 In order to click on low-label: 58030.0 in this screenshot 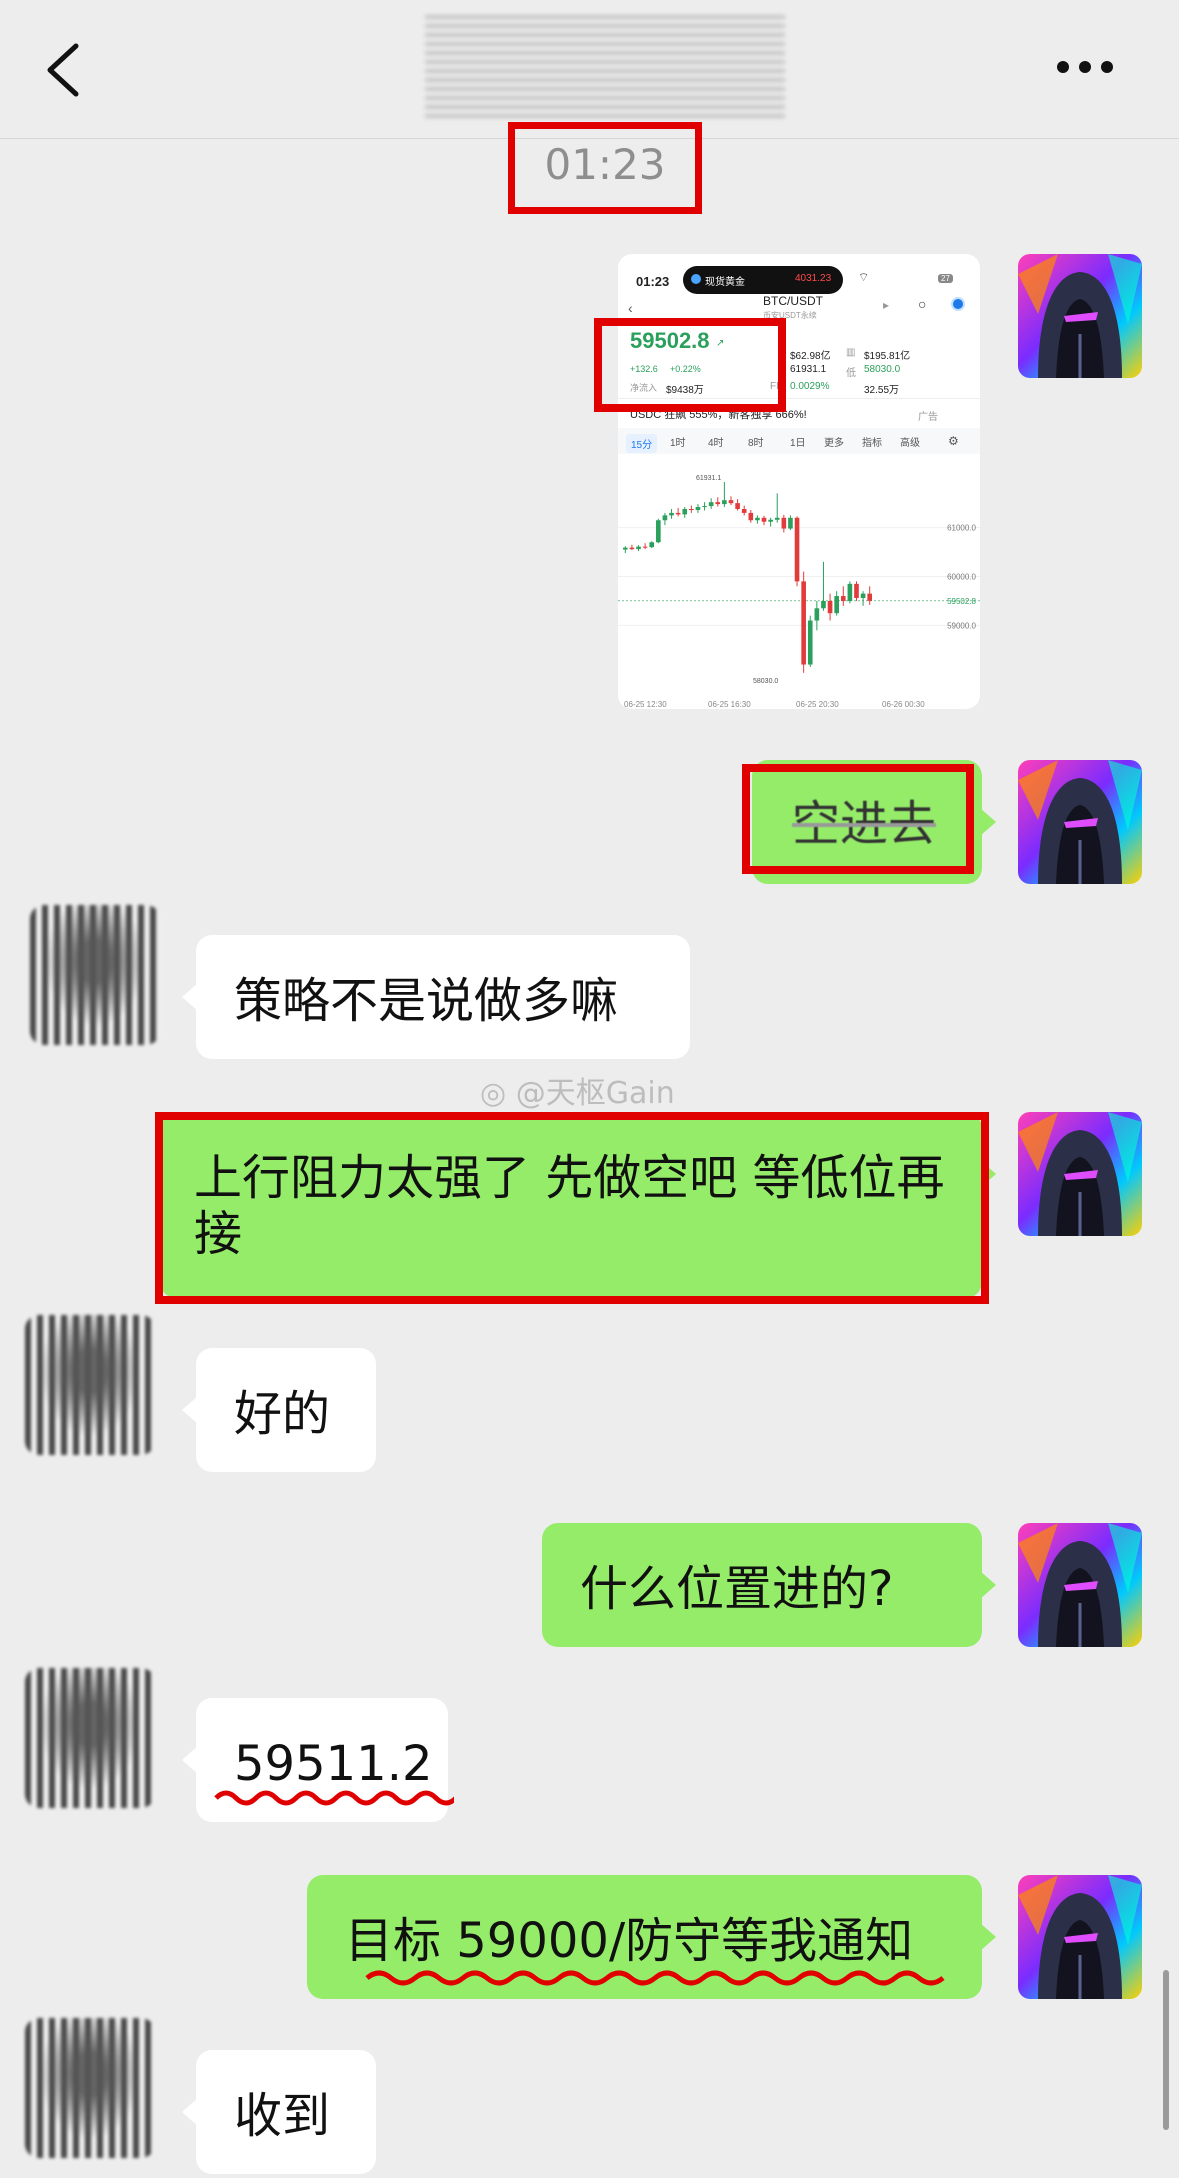, I will do `click(765, 681)`.